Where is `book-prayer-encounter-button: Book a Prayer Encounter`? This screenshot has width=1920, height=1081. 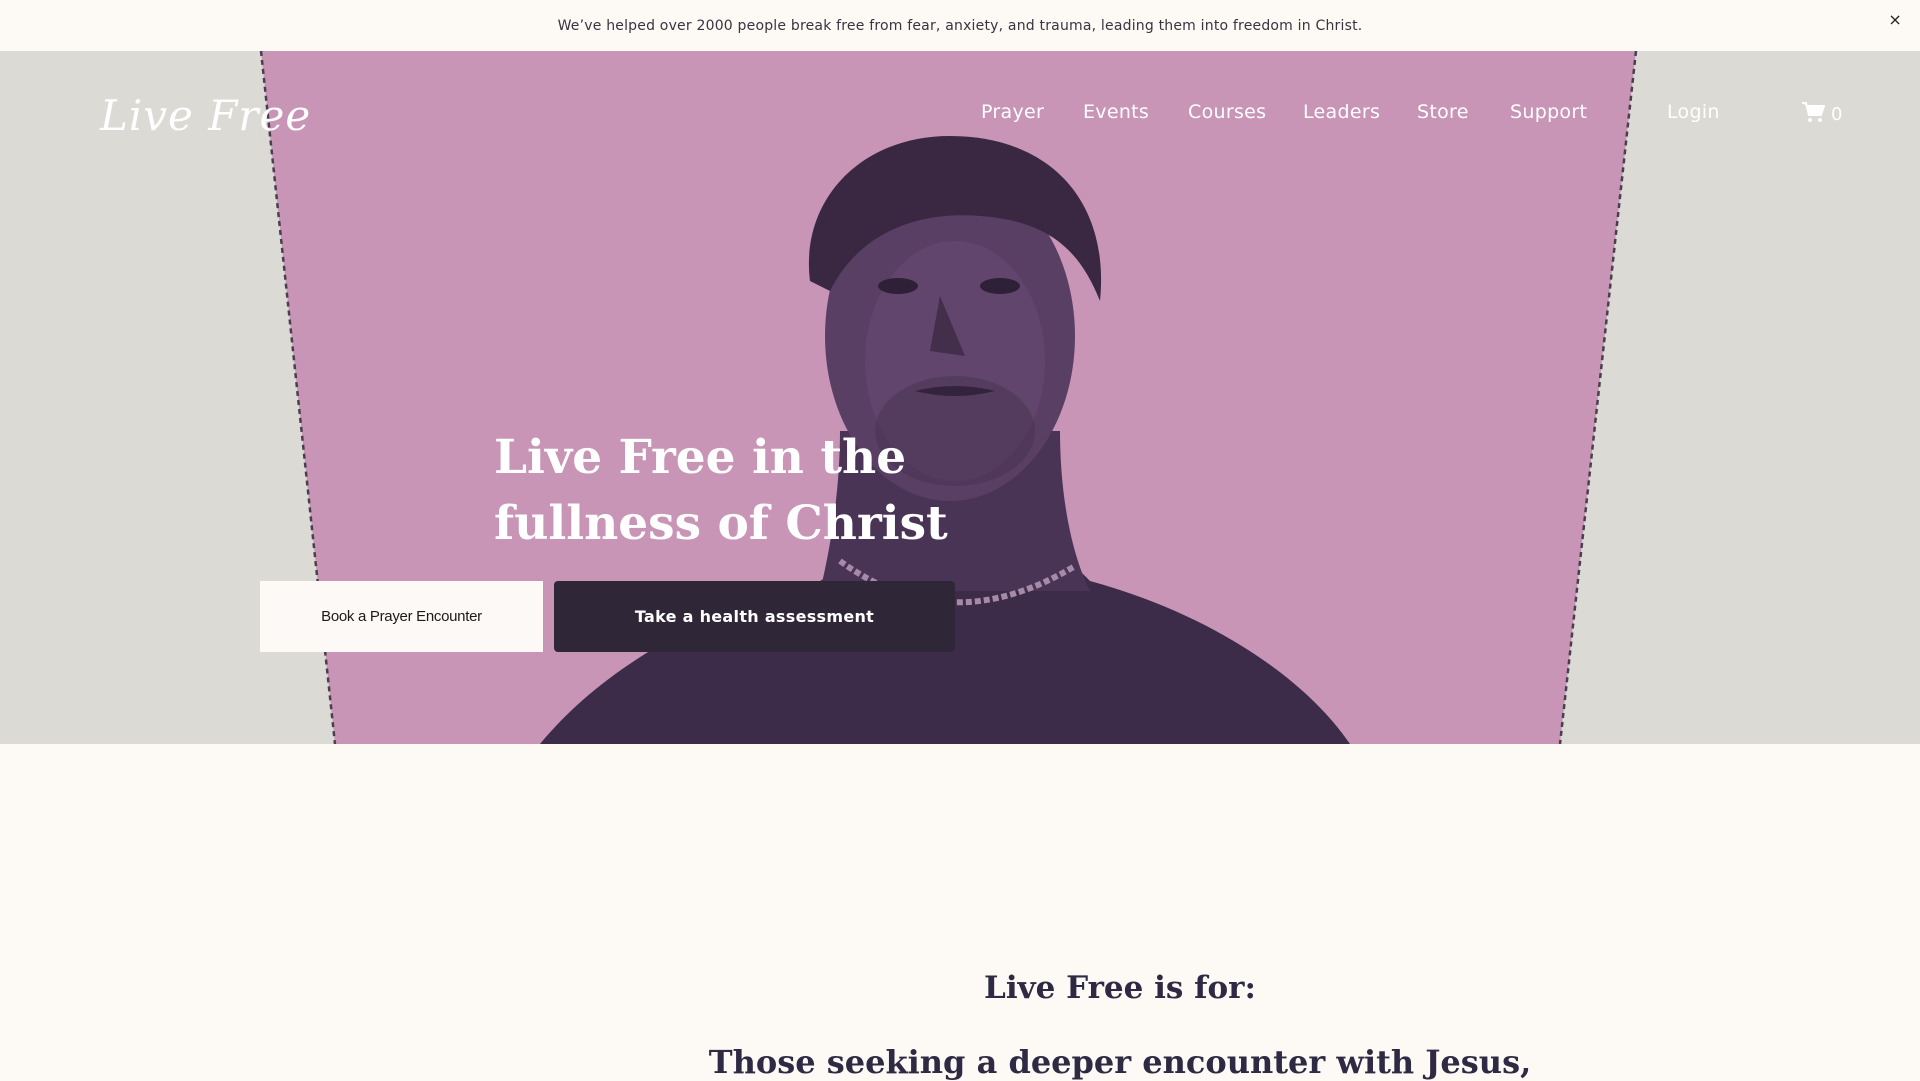 book-prayer-encounter-button: Book a Prayer Encounter is located at coordinates (401, 616).